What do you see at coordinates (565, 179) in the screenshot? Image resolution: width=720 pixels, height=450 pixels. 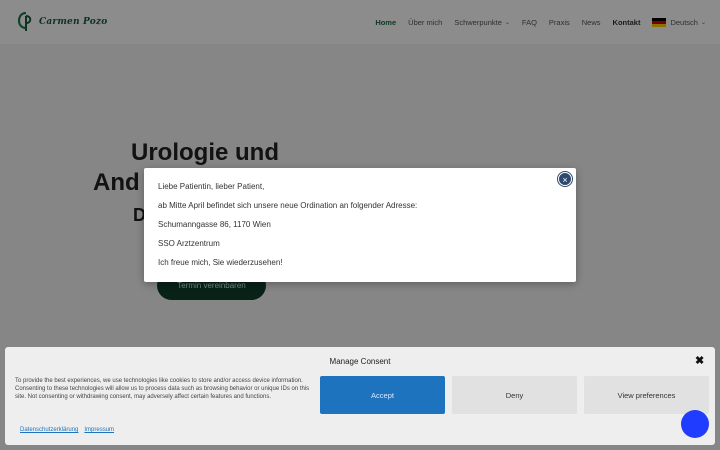 I see `close-icon: ×` at bounding box center [565, 179].